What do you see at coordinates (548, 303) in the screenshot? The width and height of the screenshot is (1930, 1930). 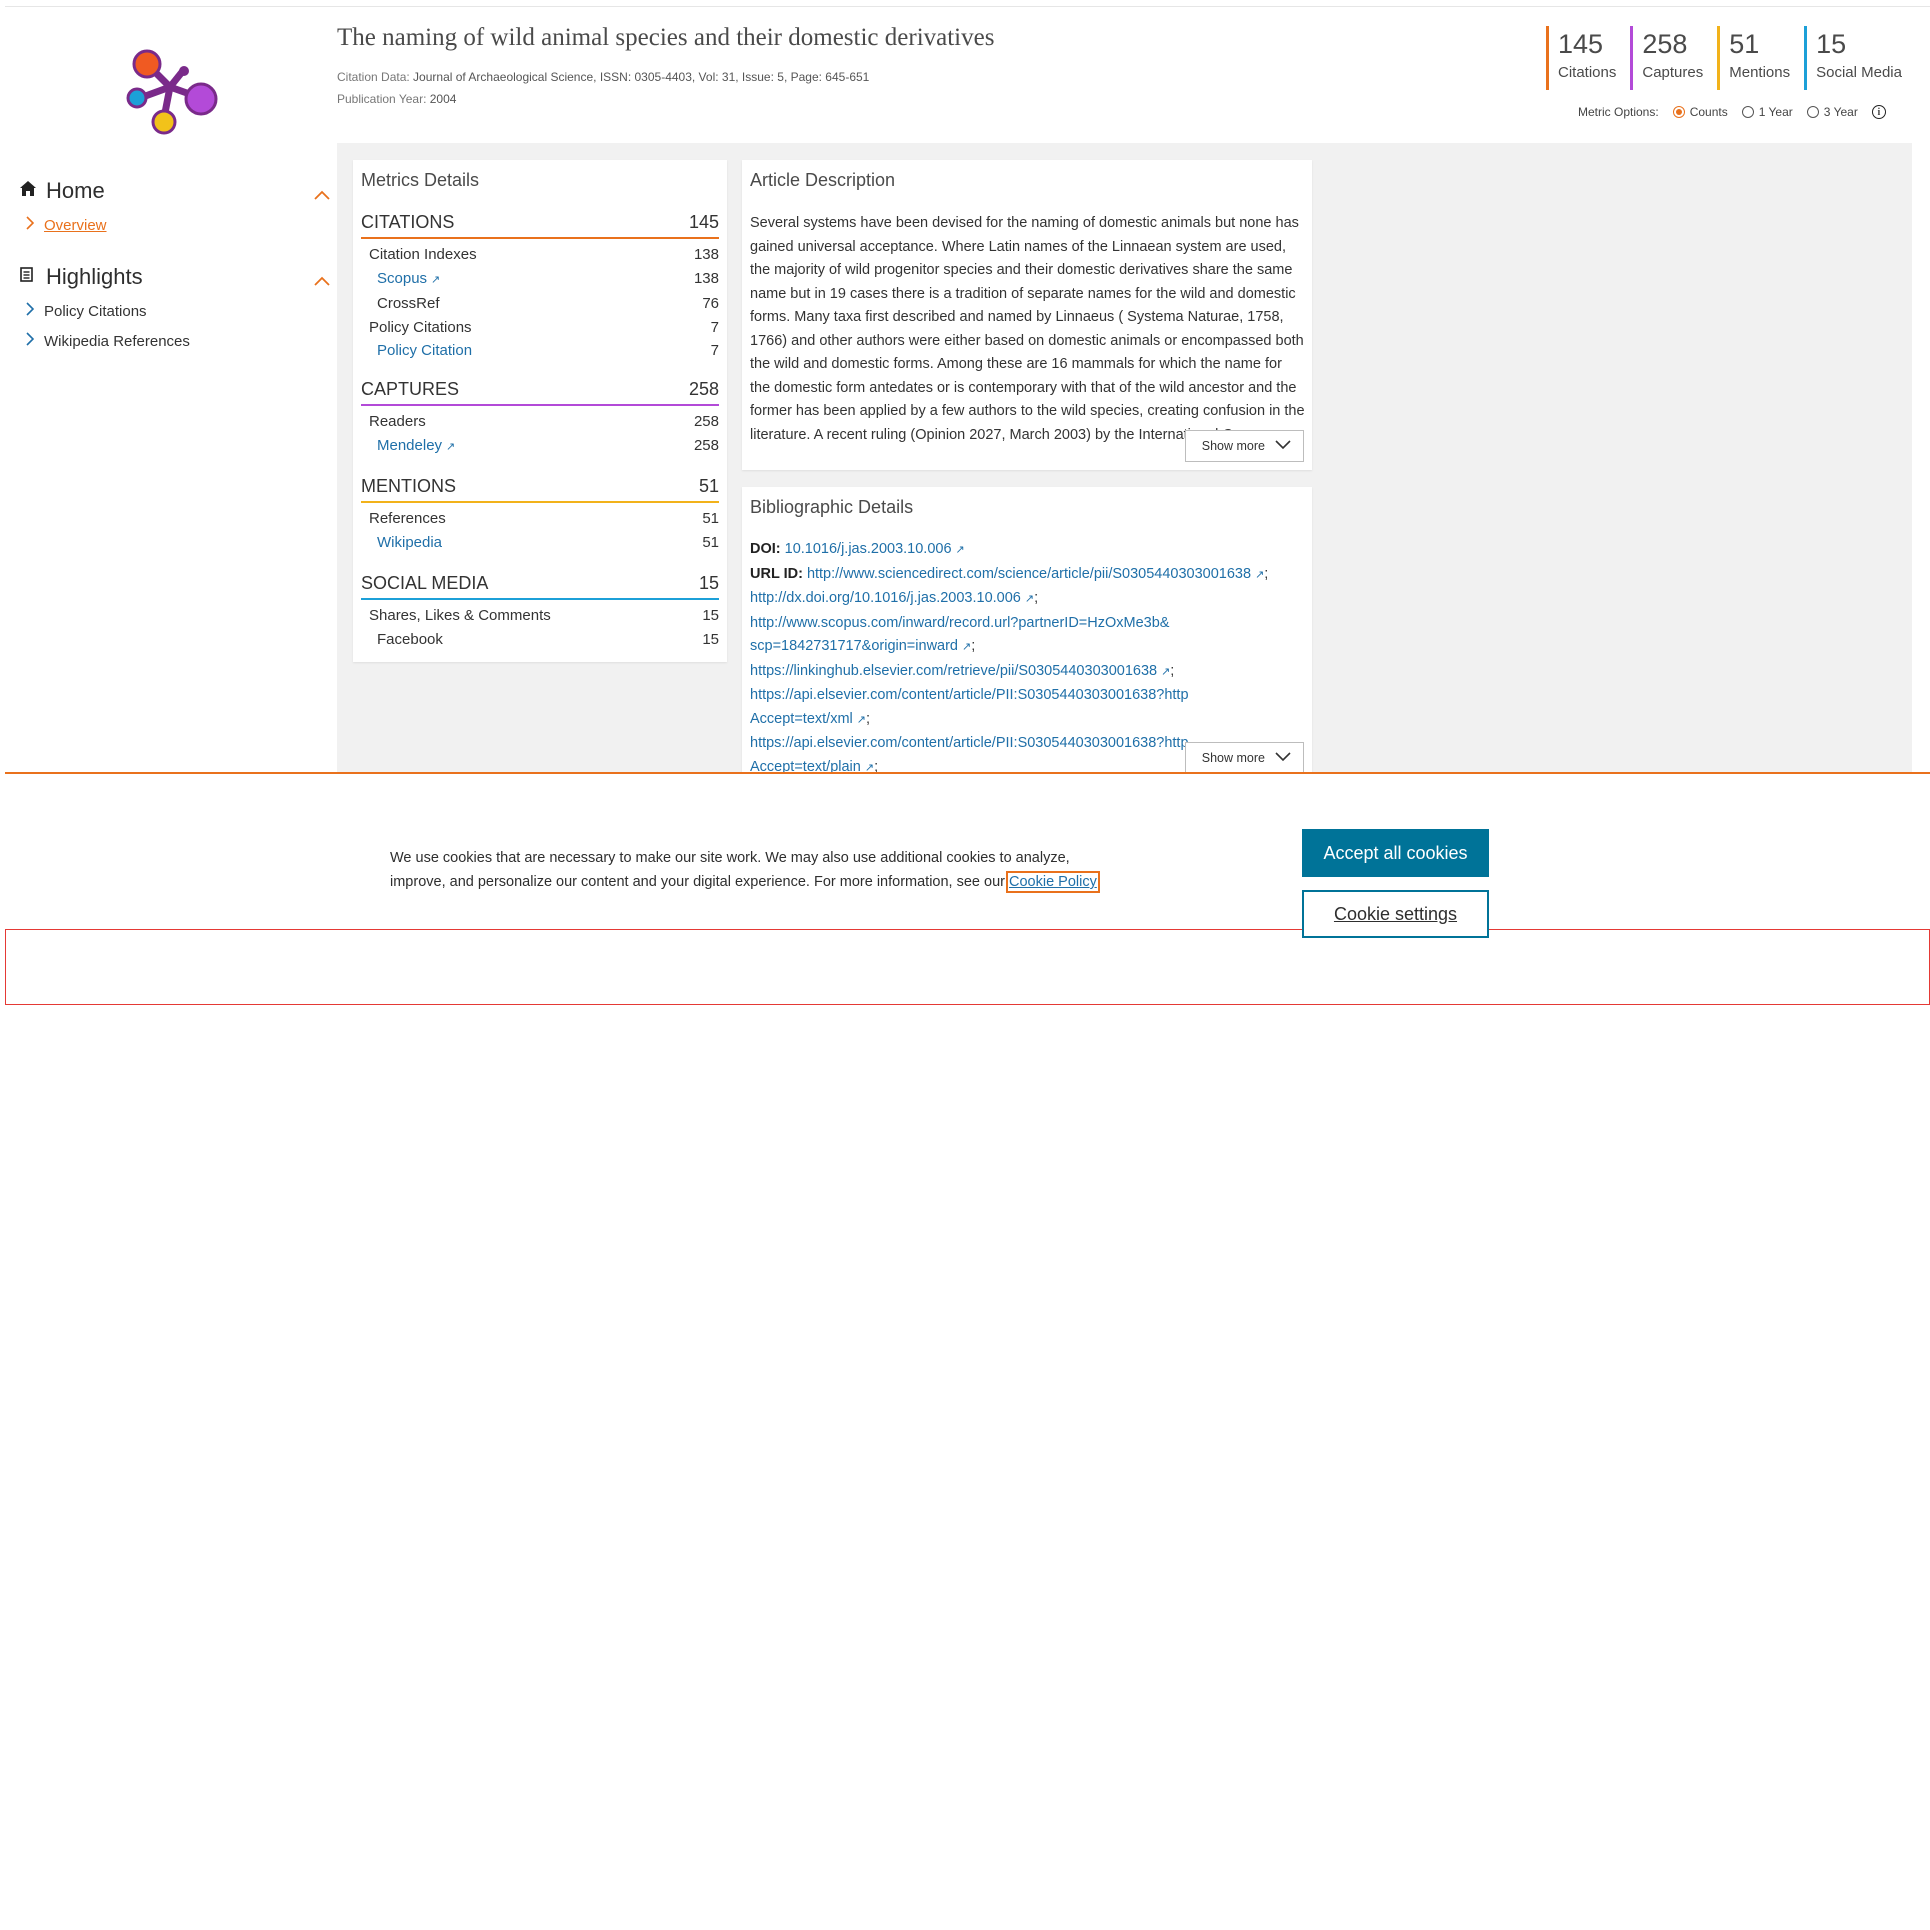 I see `metric-row: CrossRef 76` at bounding box center [548, 303].